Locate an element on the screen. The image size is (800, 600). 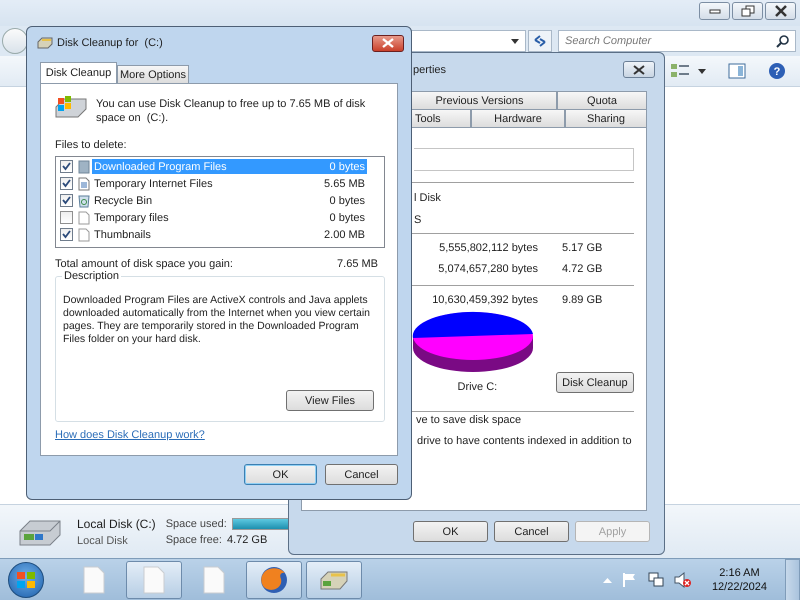
globe-icon is located at coordinates (274, 580).